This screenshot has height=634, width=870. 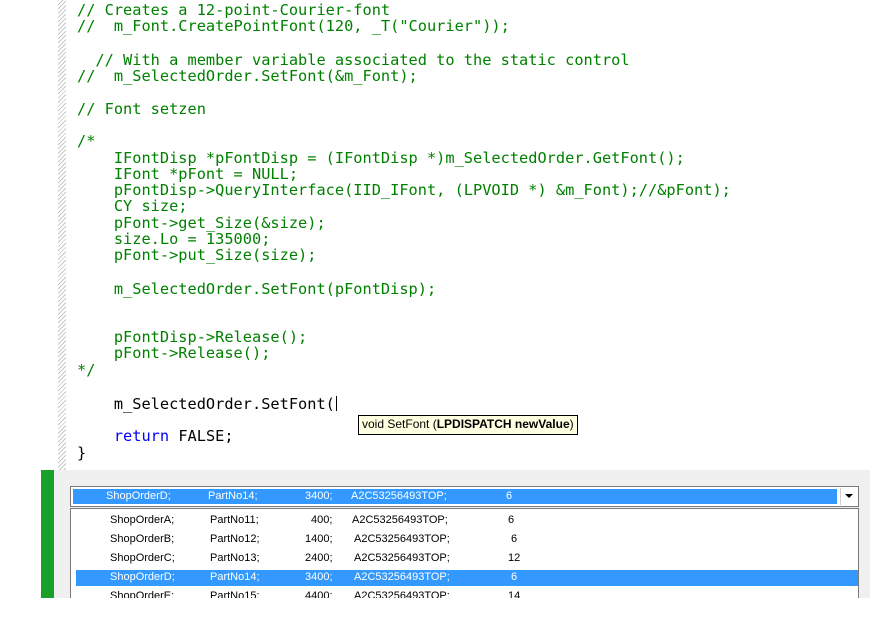 I want to click on code-line: pFont->get_Size(&size);, so click(x=201, y=223).